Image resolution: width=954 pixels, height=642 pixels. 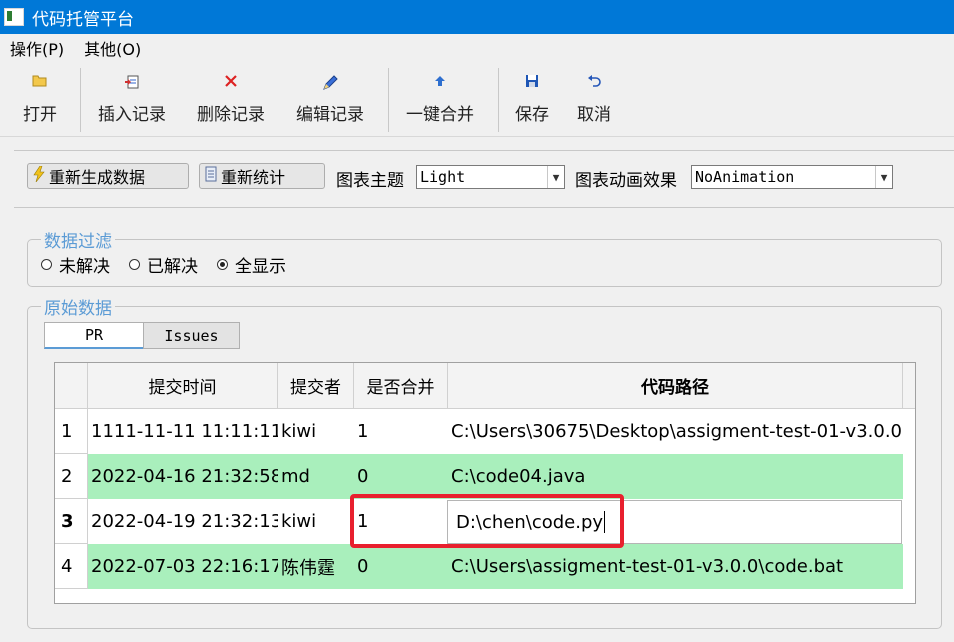 I want to click on undo-icon, so click(x=594, y=83).